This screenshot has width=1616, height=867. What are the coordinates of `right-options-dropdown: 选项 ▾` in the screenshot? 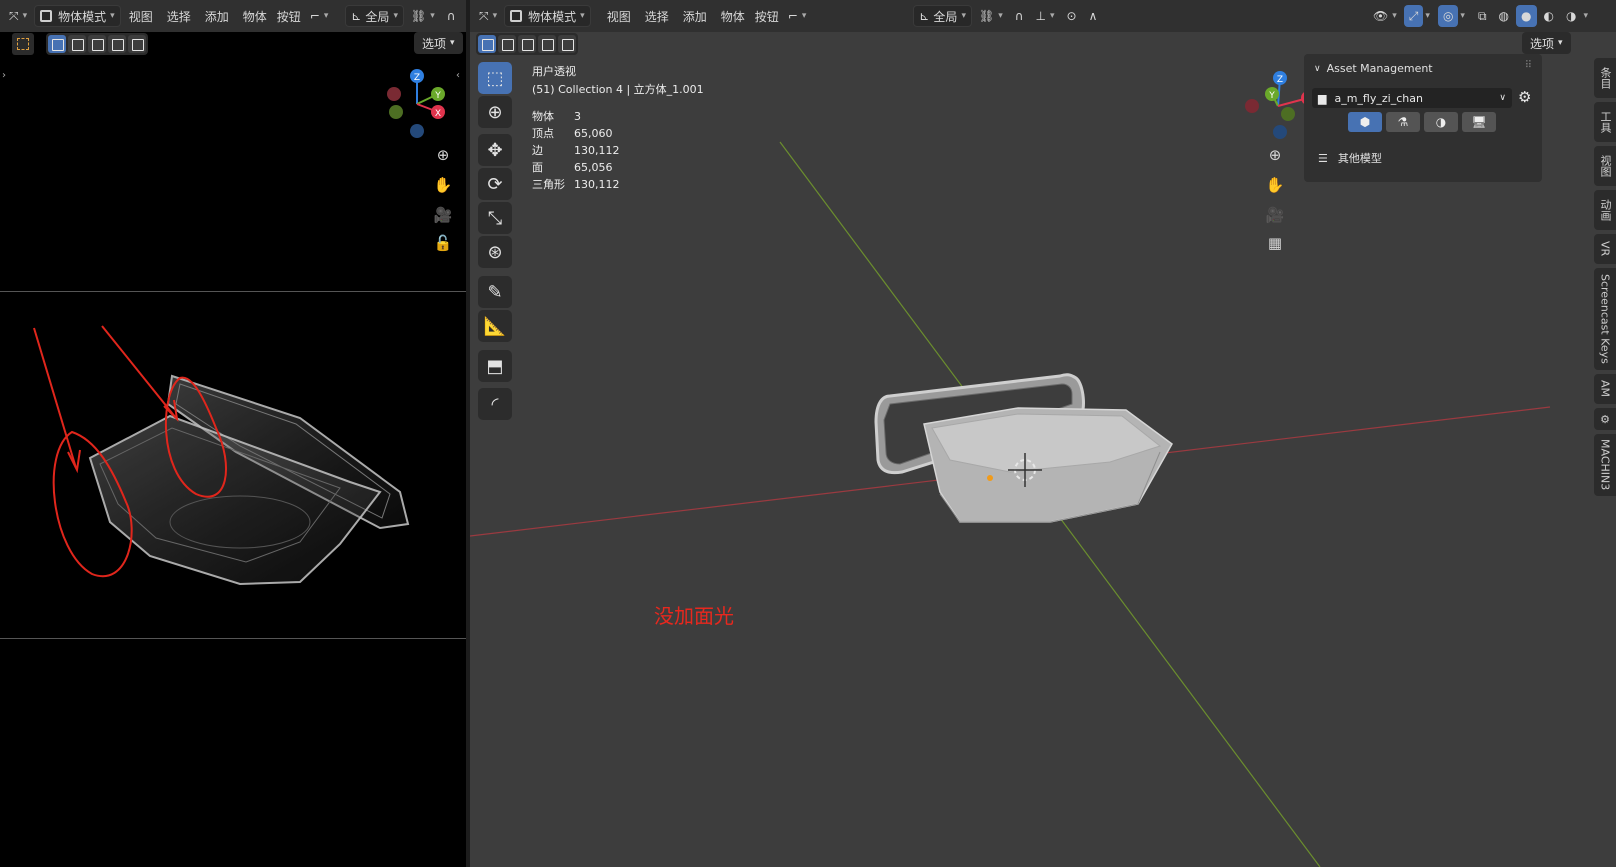 It's located at (1546, 43).